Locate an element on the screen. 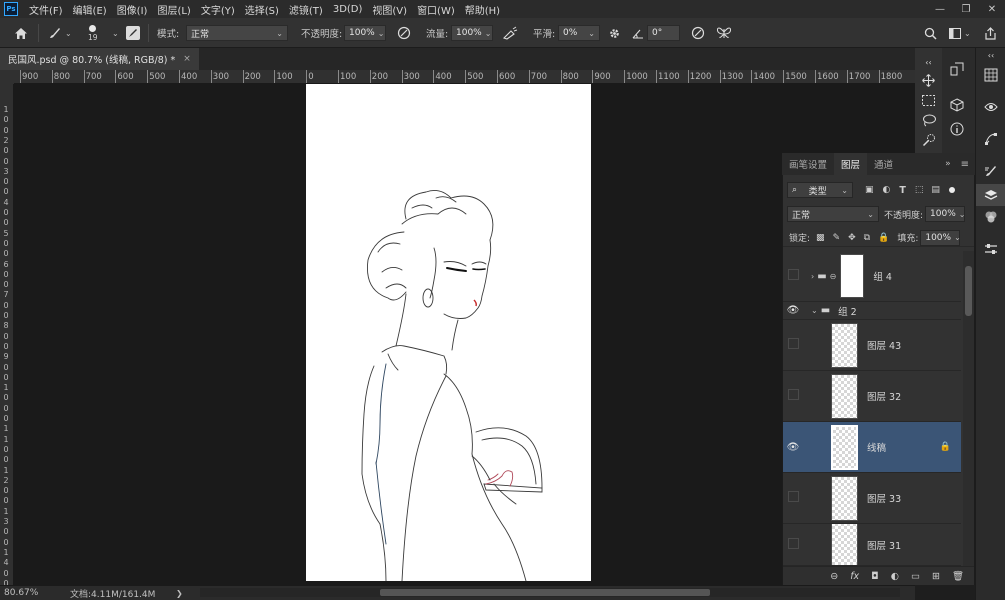 The height and width of the screenshot is (600, 1005). airbrush-icon is located at coordinates (510, 33).